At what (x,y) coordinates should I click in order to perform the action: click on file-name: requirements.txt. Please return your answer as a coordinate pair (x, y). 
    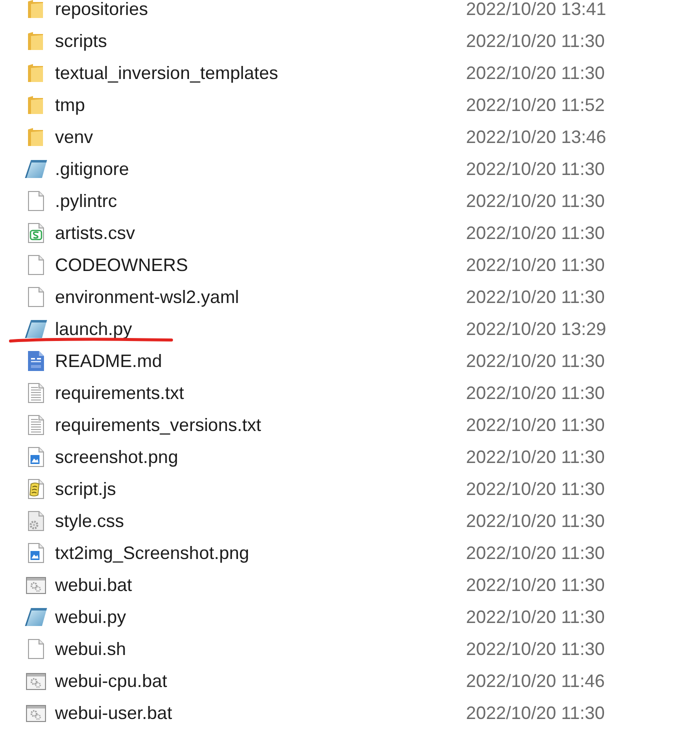
    Looking at the image, I should click on (260, 393).